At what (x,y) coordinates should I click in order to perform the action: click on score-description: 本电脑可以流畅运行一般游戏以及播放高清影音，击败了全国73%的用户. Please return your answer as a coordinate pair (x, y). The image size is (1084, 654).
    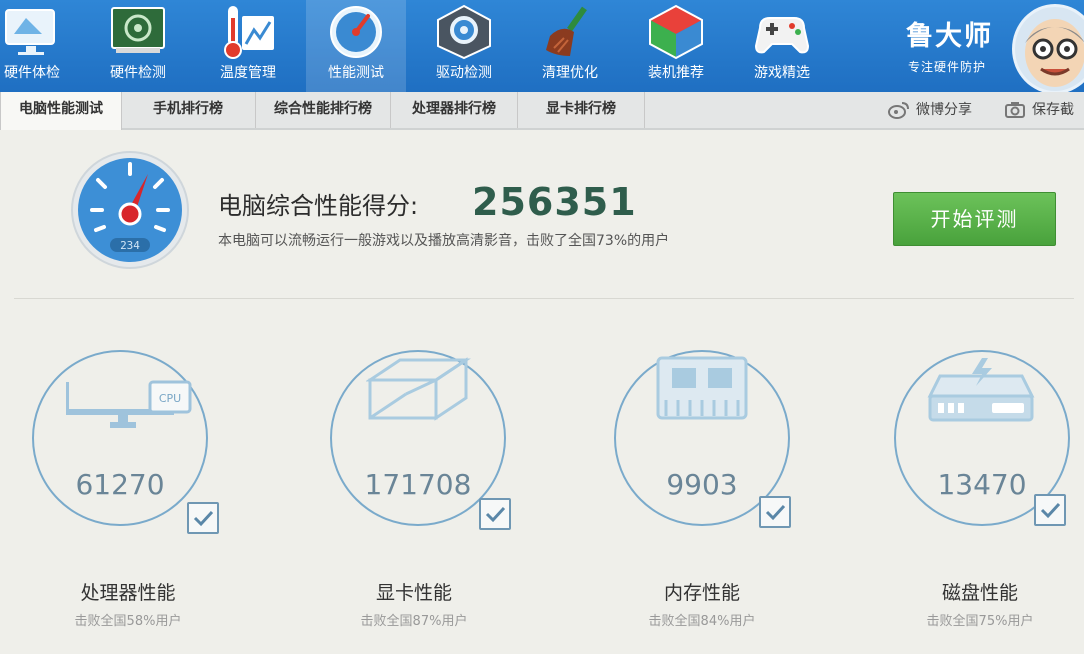
    Looking at the image, I should click on (444, 241).